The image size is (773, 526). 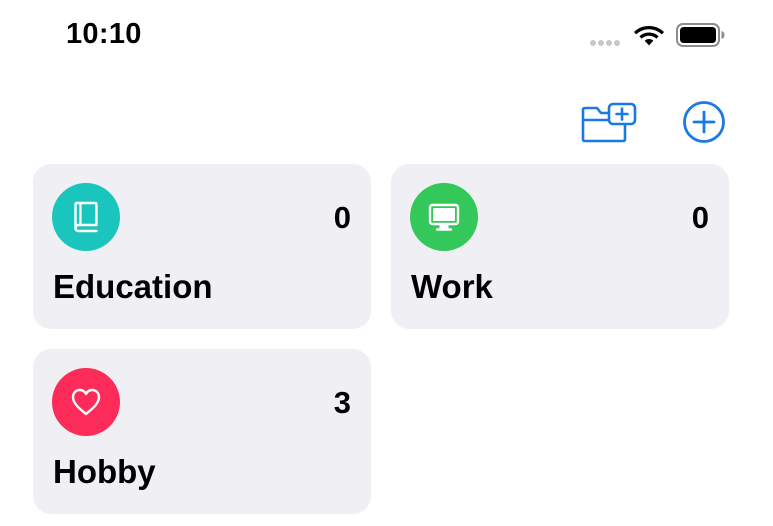 I want to click on desktop-icon, so click(x=444, y=217).